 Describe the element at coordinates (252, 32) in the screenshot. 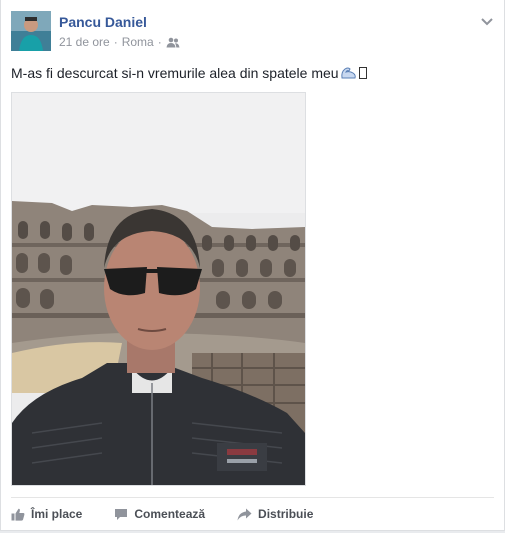

I see `post-header: Pancu Daniel 21 de ore · Roma ·` at that location.